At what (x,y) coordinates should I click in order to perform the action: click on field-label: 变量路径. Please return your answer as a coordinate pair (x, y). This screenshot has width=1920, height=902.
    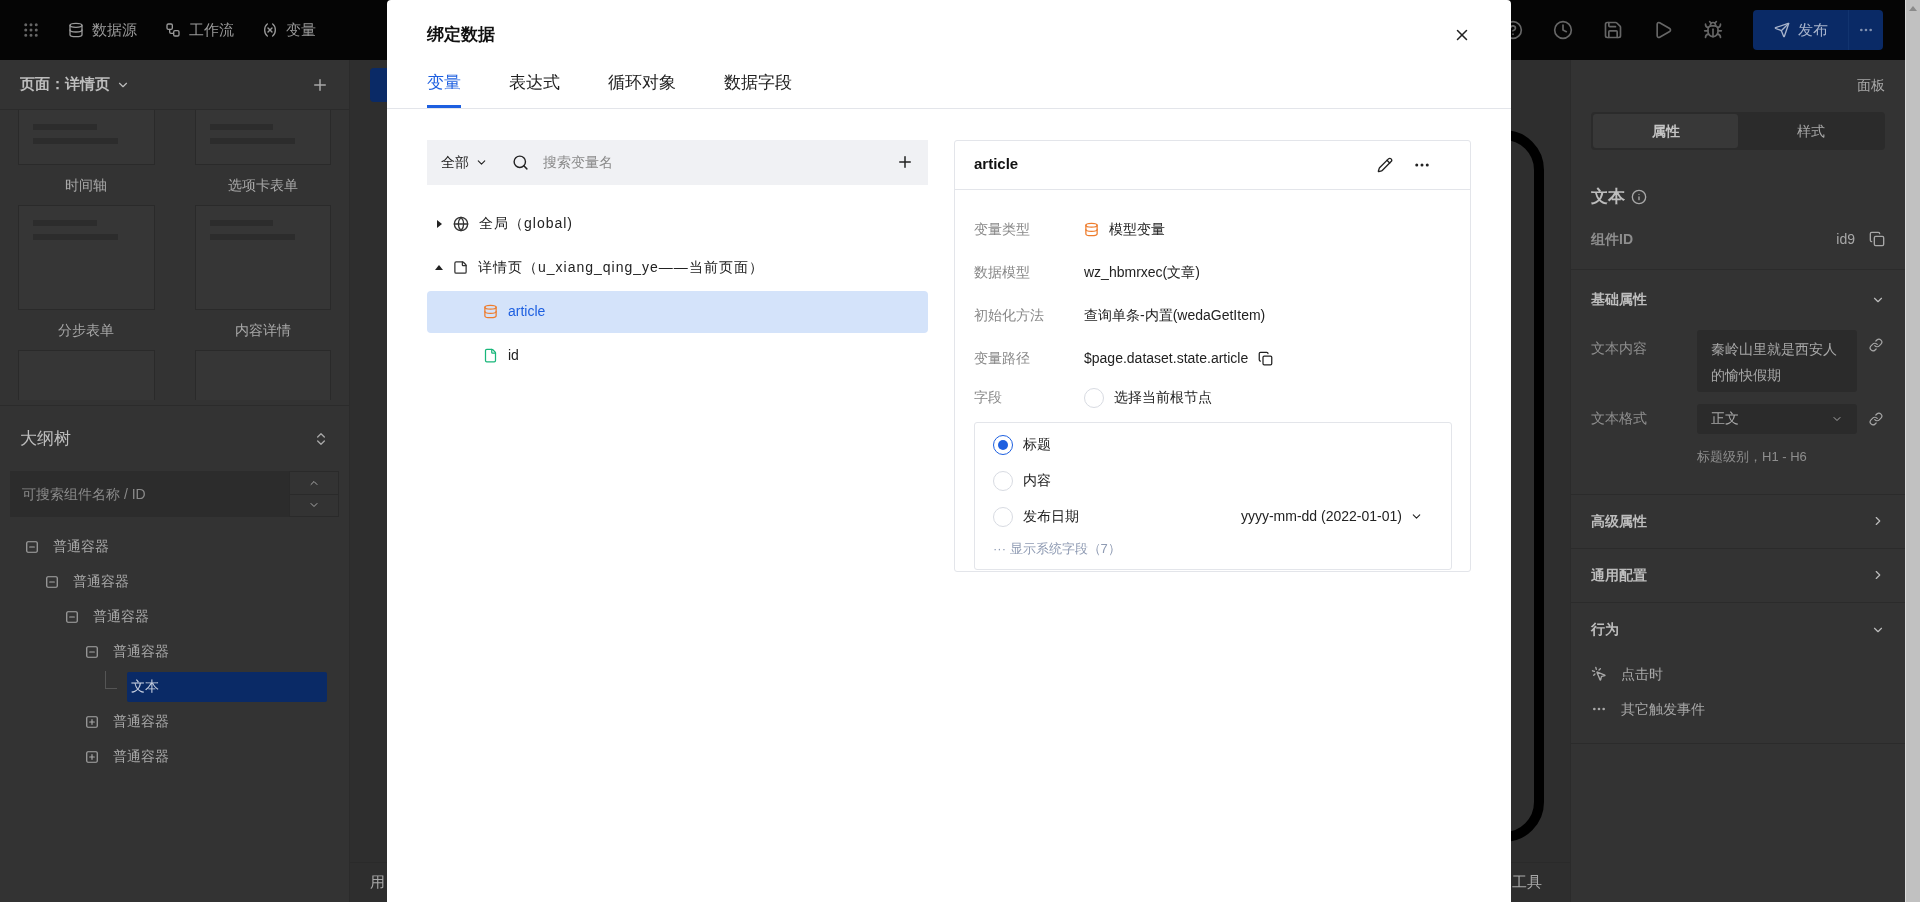
    Looking at the image, I should click on (1002, 358).